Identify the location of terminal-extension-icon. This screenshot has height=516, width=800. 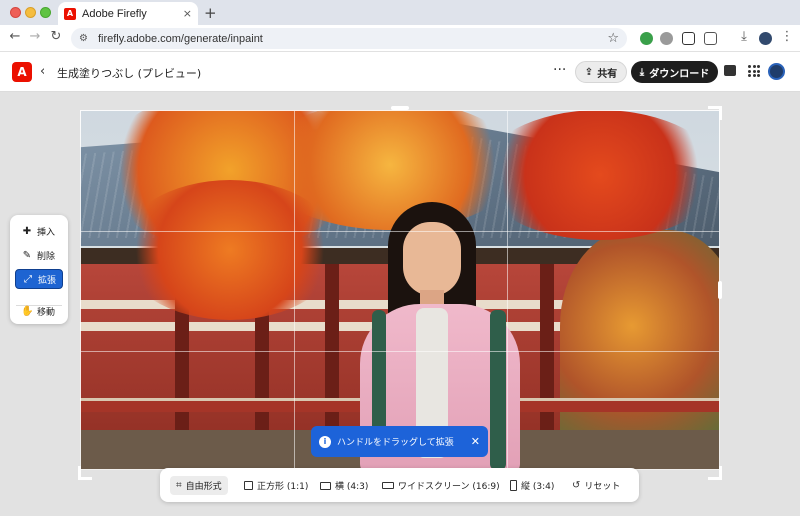
(688, 38).